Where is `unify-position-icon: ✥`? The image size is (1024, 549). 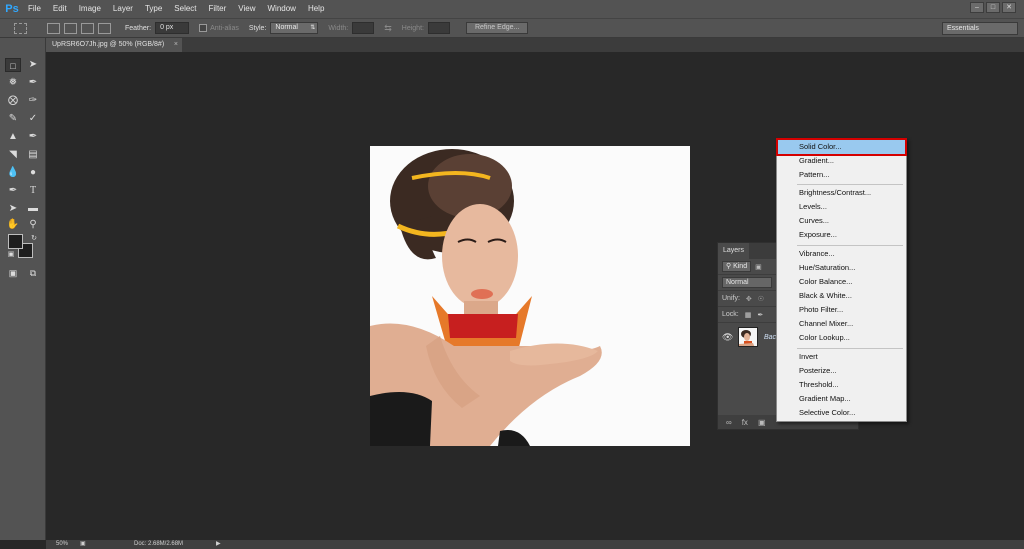 unify-position-icon: ✥ is located at coordinates (749, 299).